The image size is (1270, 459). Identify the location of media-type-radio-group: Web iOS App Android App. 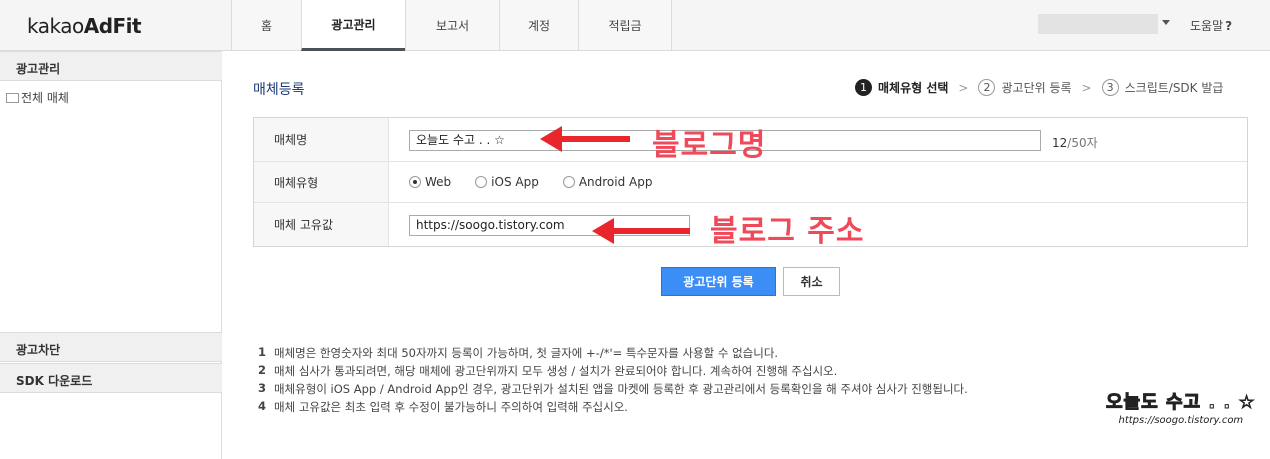
(542, 182).